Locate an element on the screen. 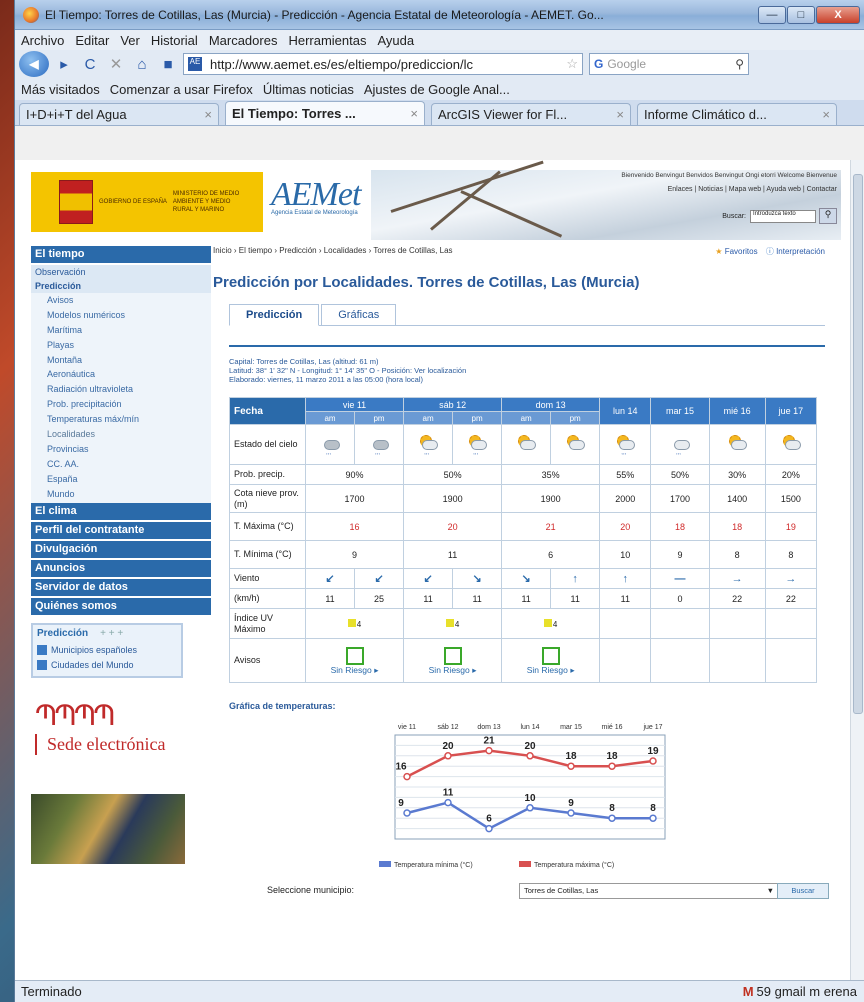 This screenshot has width=864, height=1002. sidebar-el-tiempo: El tiempo is located at coordinates (121, 254).